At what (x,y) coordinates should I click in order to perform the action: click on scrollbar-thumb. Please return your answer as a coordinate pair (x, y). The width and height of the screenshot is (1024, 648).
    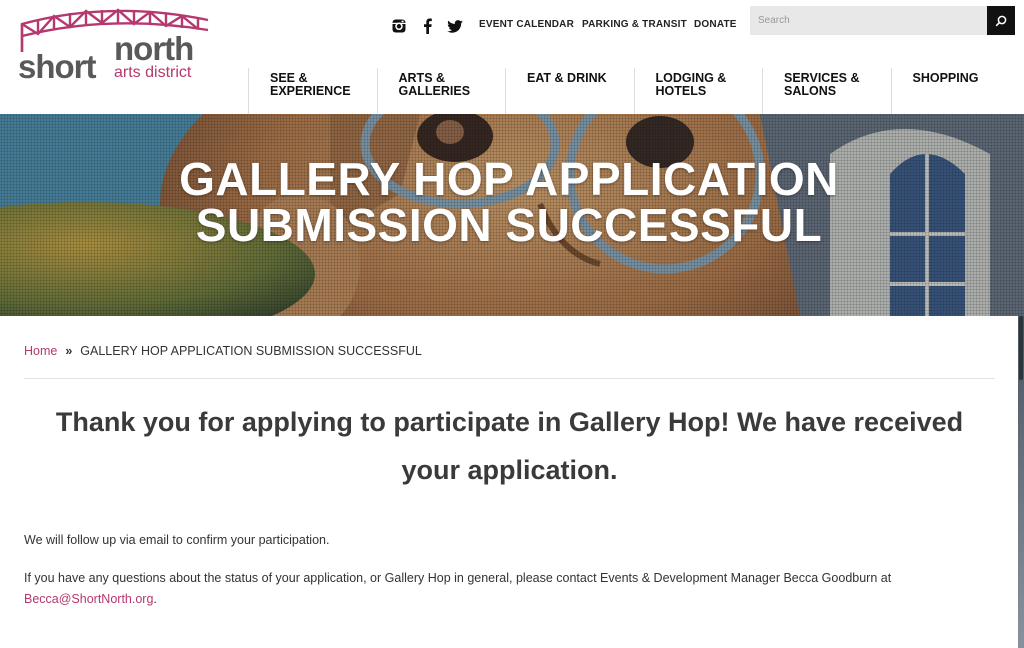
    Looking at the image, I should click on (1021, 348).